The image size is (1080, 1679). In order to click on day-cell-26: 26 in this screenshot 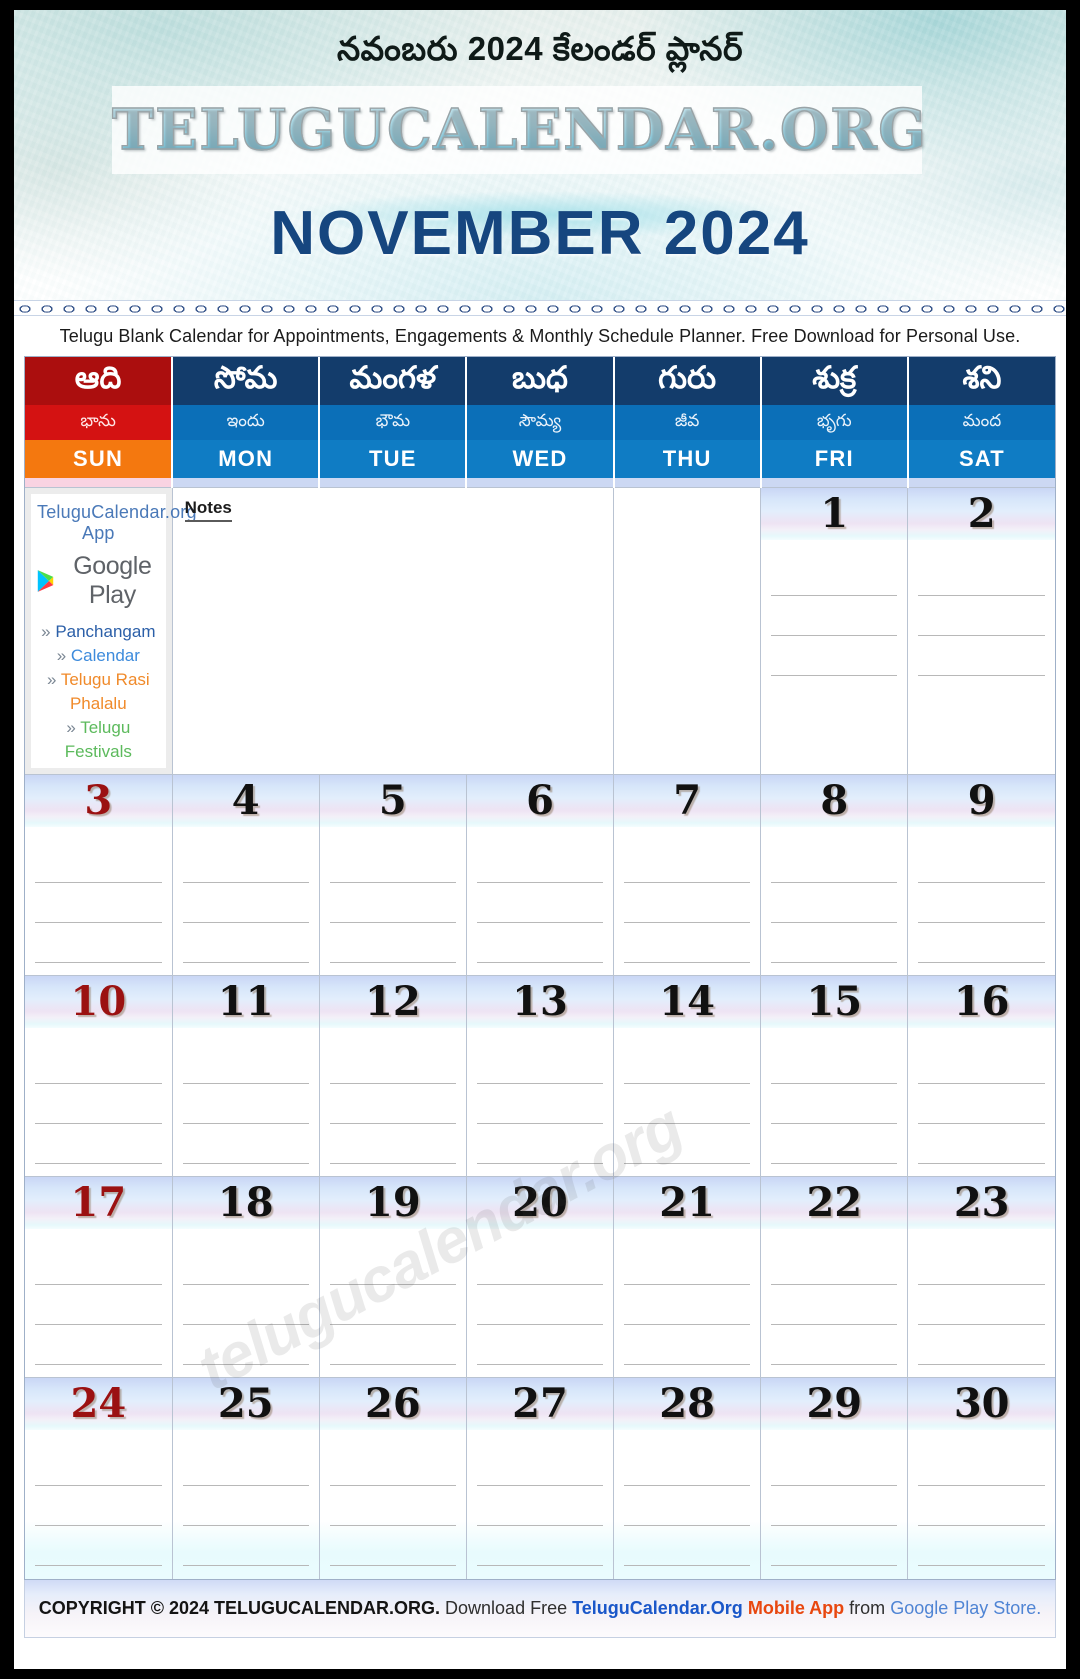, I will do `click(393, 1478)`.